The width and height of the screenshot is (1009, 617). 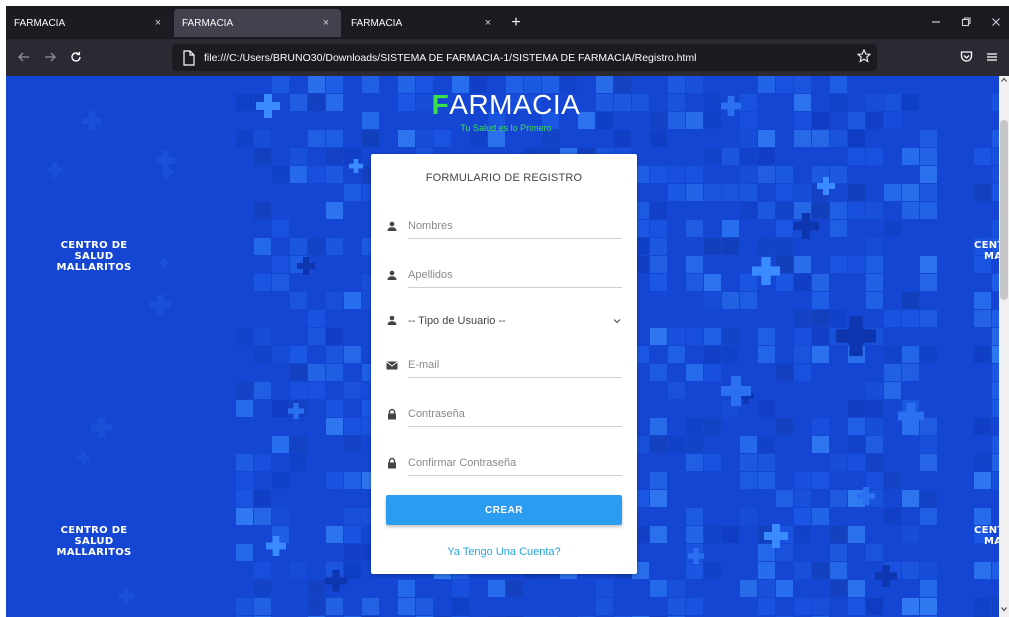 What do you see at coordinates (864, 58) in the screenshot?
I see `bookmark-star-icon` at bounding box center [864, 58].